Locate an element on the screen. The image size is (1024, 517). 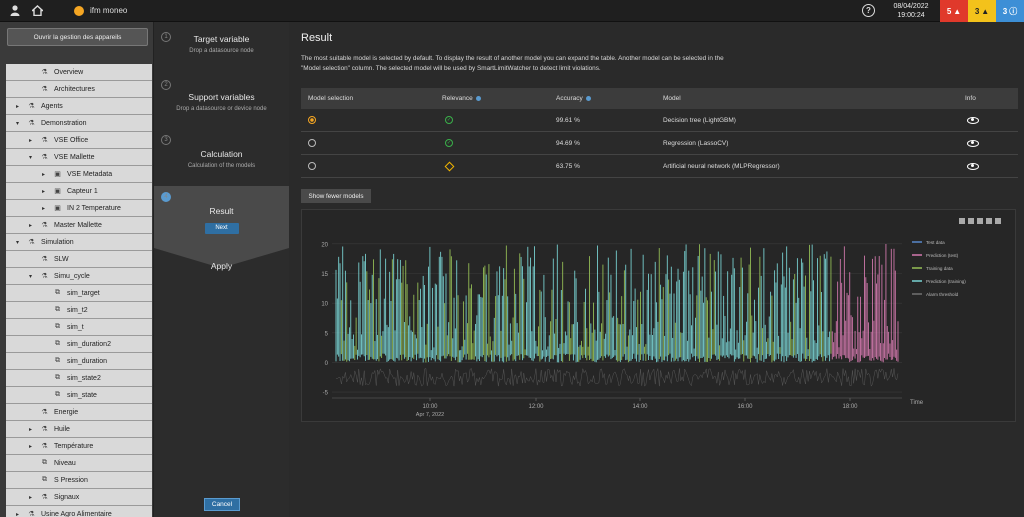
legend-label: Prediction (training) is located at coordinates (946, 281).